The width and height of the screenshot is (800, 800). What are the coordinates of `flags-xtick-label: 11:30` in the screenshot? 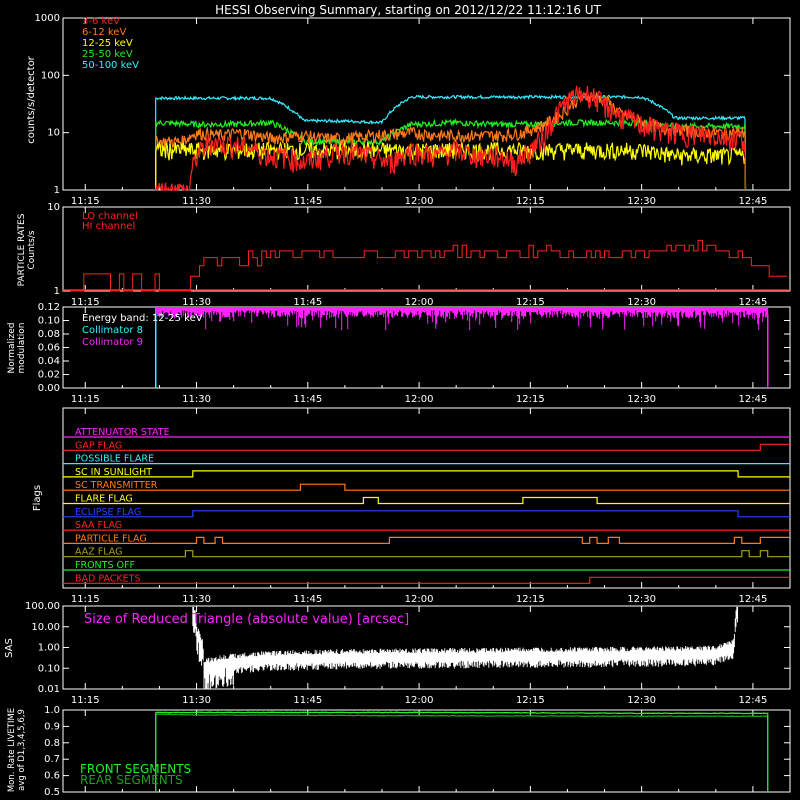 It's located at (196, 599).